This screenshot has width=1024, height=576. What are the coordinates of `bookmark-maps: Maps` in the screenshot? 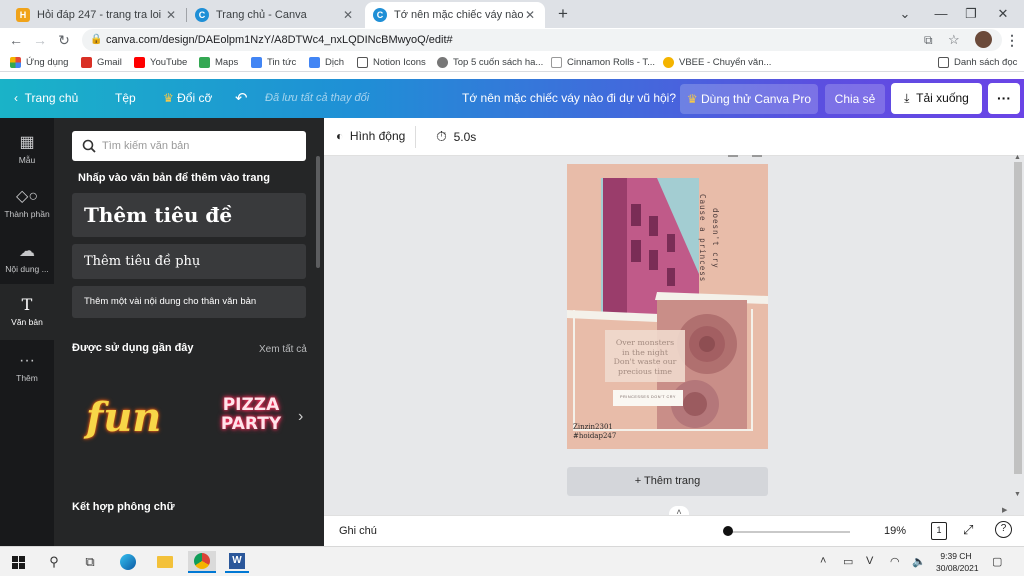 It's located at (218, 62).